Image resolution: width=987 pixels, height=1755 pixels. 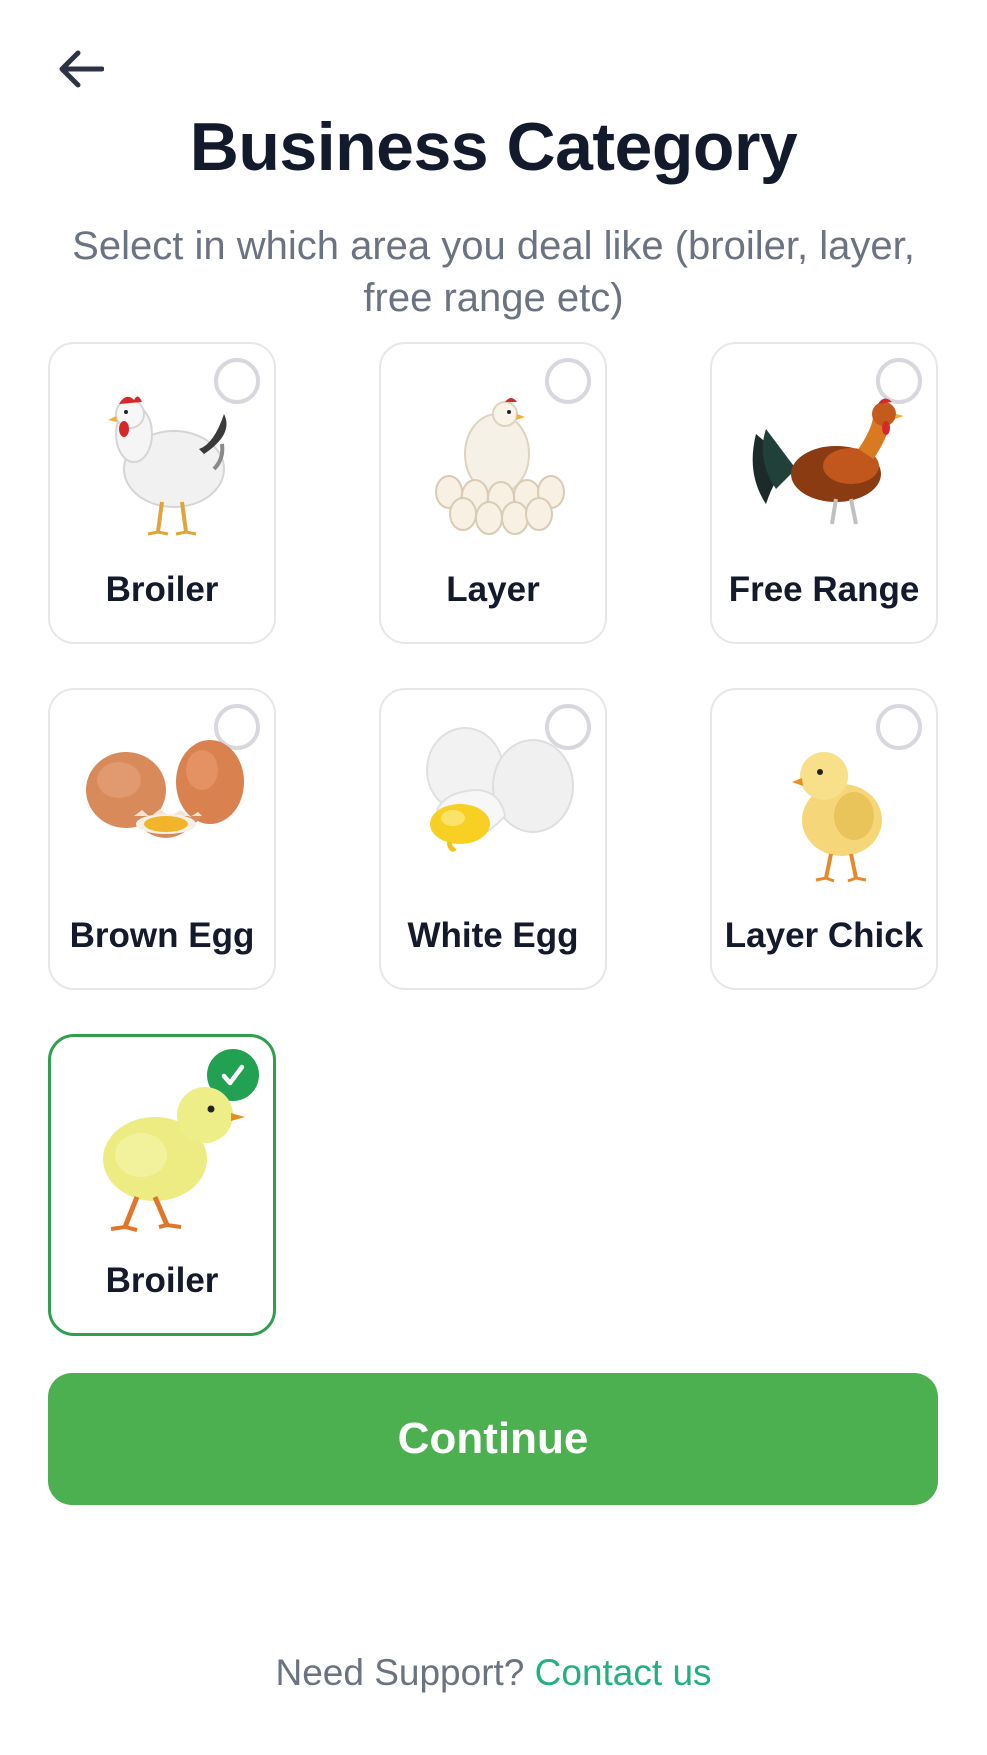 I want to click on support-footer: Need Support? Contact us, so click(x=493, y=1673).